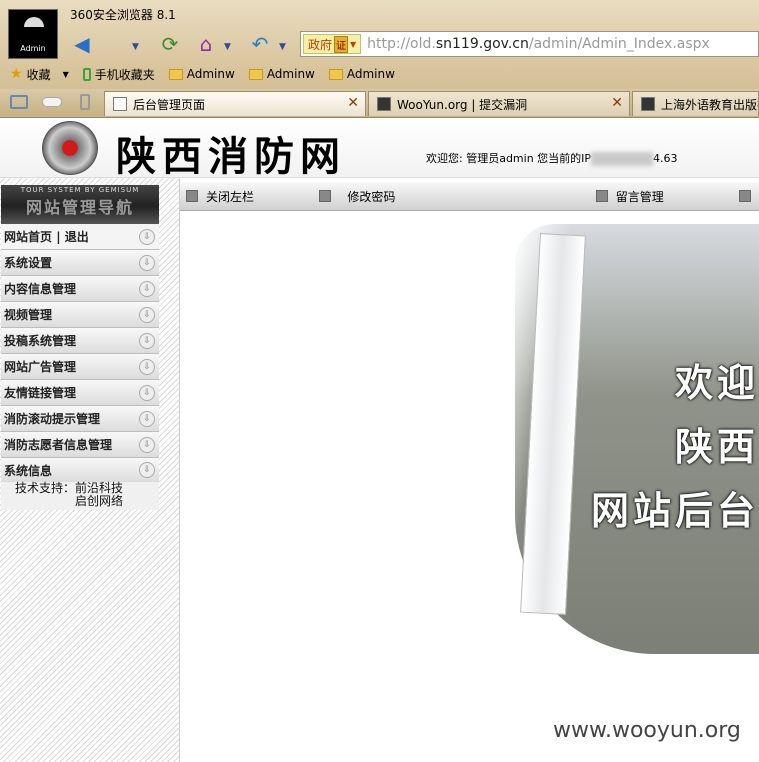 This screenshot has height=762, width=759. What do you see at coordinates (716, 382) in the screenshot?
I see `welcome-text-line-1: 欢迎` at bounding box center [716, 382].